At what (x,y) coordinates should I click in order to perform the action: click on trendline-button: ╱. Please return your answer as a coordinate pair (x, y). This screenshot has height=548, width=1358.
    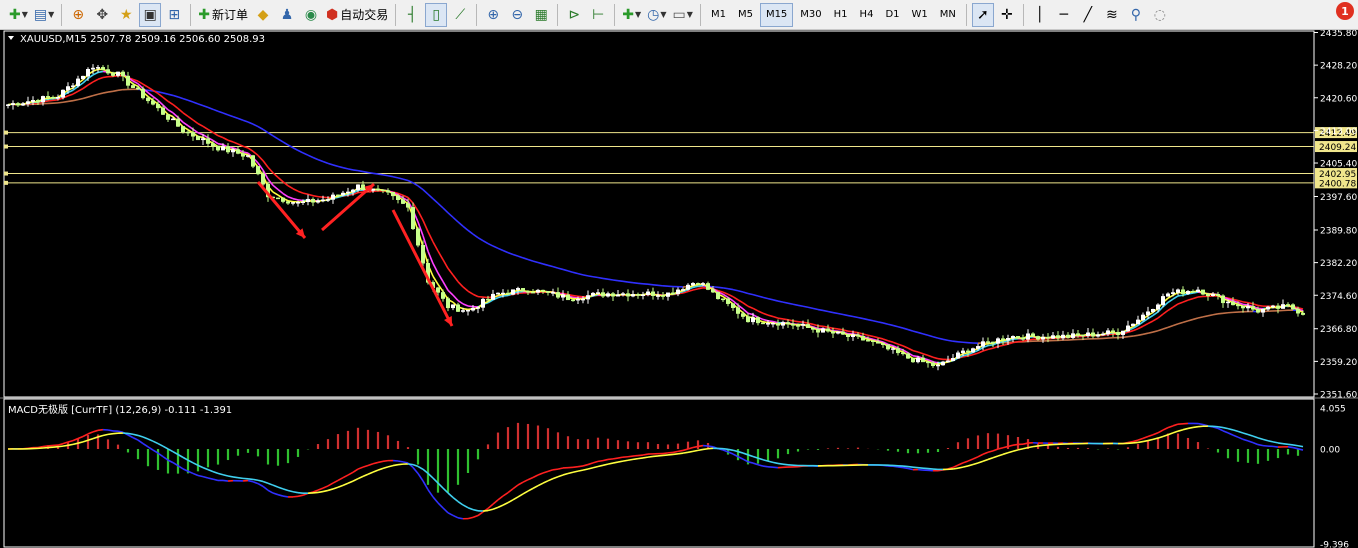
    Looking at the image, I should click on (1088, 15).